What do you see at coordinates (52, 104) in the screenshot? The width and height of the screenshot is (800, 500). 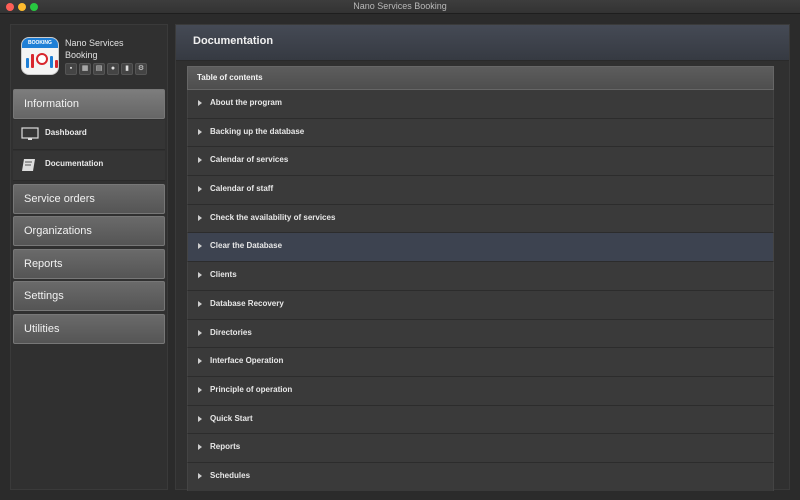 I see `nav-information-label: Information` at bounding box center [52, 104].